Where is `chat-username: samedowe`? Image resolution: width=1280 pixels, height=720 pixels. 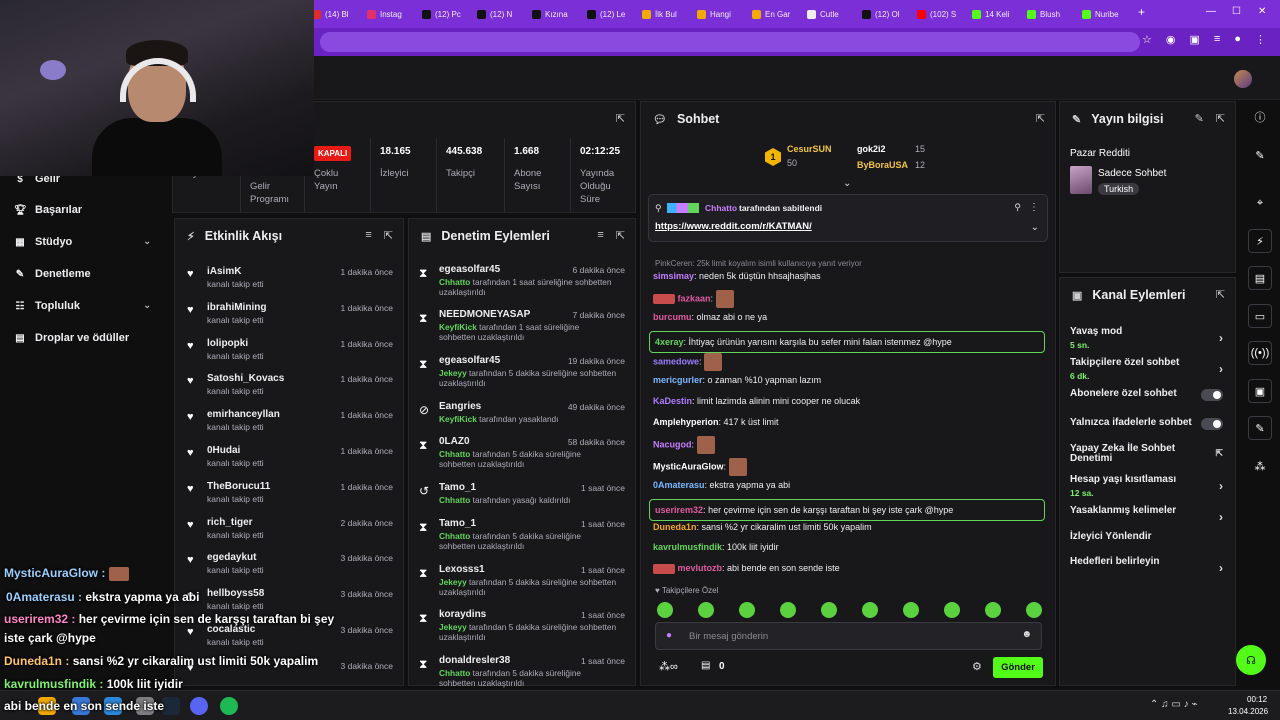
chat-username: samedowe is located at coordinates (676, 361).